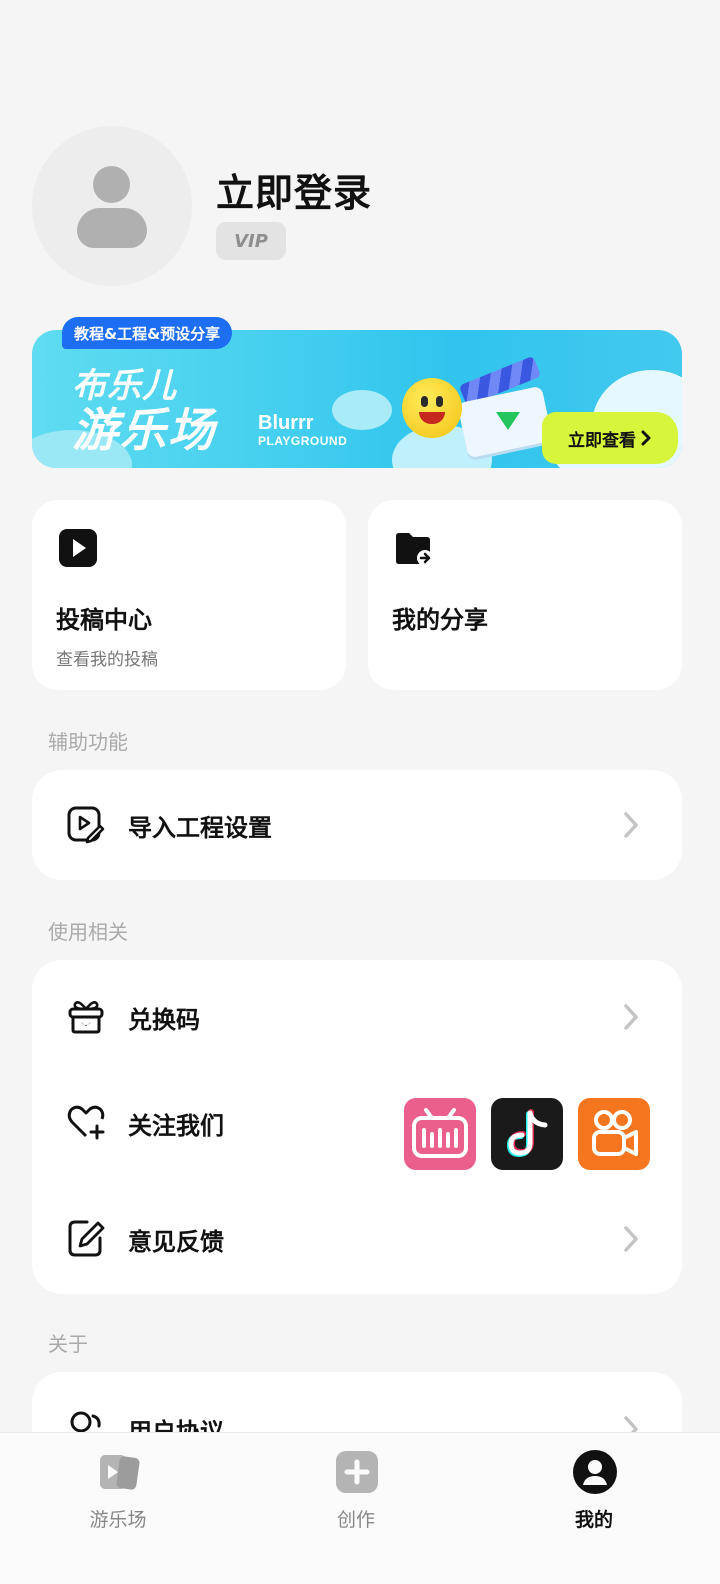 The image size is (720, 1584). What do you see at coordinates (118, 1520) in the screenshot?
I see `tab-label: 游乐场` at bounding box center [118, 1520].